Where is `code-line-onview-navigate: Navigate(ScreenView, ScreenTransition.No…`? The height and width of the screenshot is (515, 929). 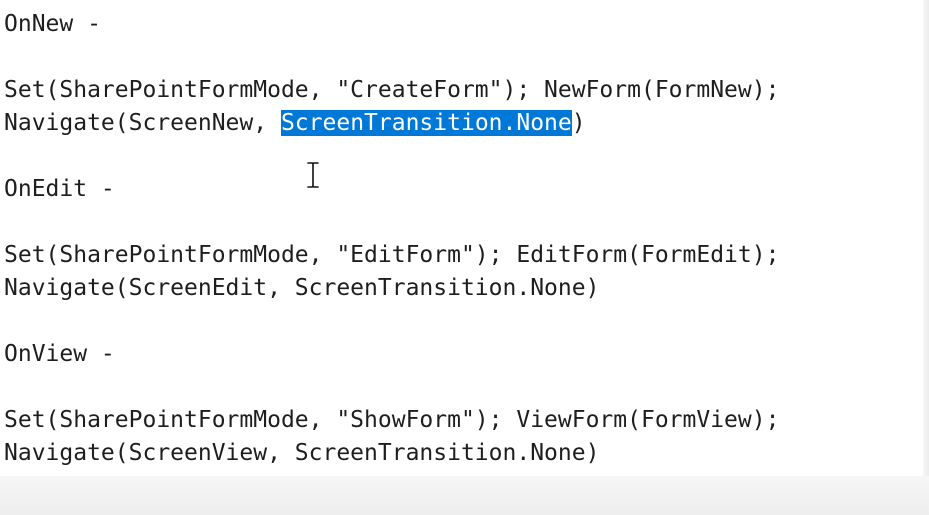 code-line-onview-navigate: Navigate(ScreenView, ScreenTransition.No… is located at coordinates (301, 453).